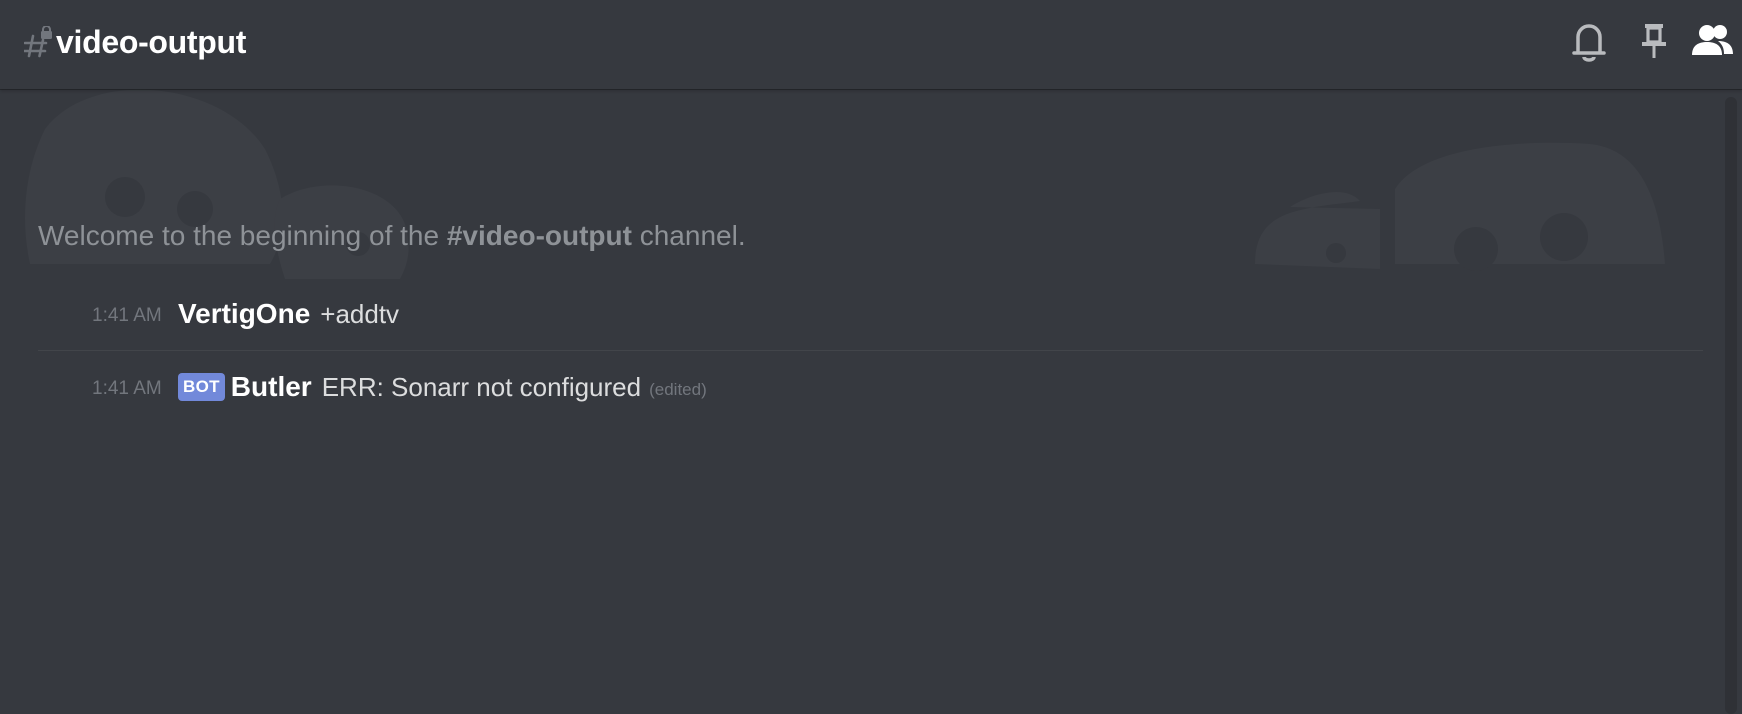  I want to click on message-author: VertigOne, so click(244, 314).